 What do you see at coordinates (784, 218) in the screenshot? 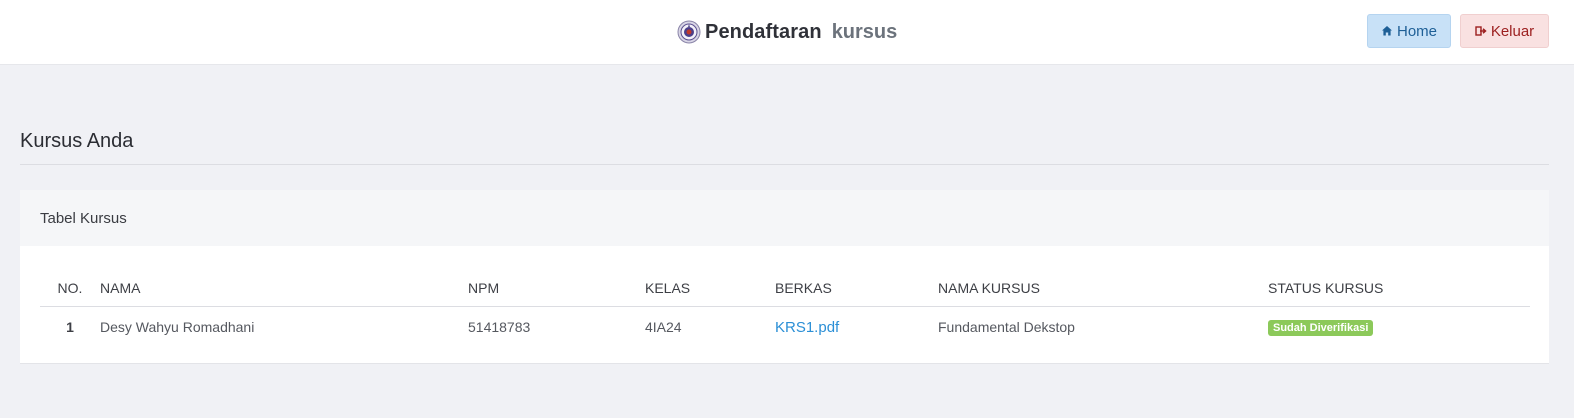
I see `card-title: Tabel Kursus` at bounding box center [784, 218].